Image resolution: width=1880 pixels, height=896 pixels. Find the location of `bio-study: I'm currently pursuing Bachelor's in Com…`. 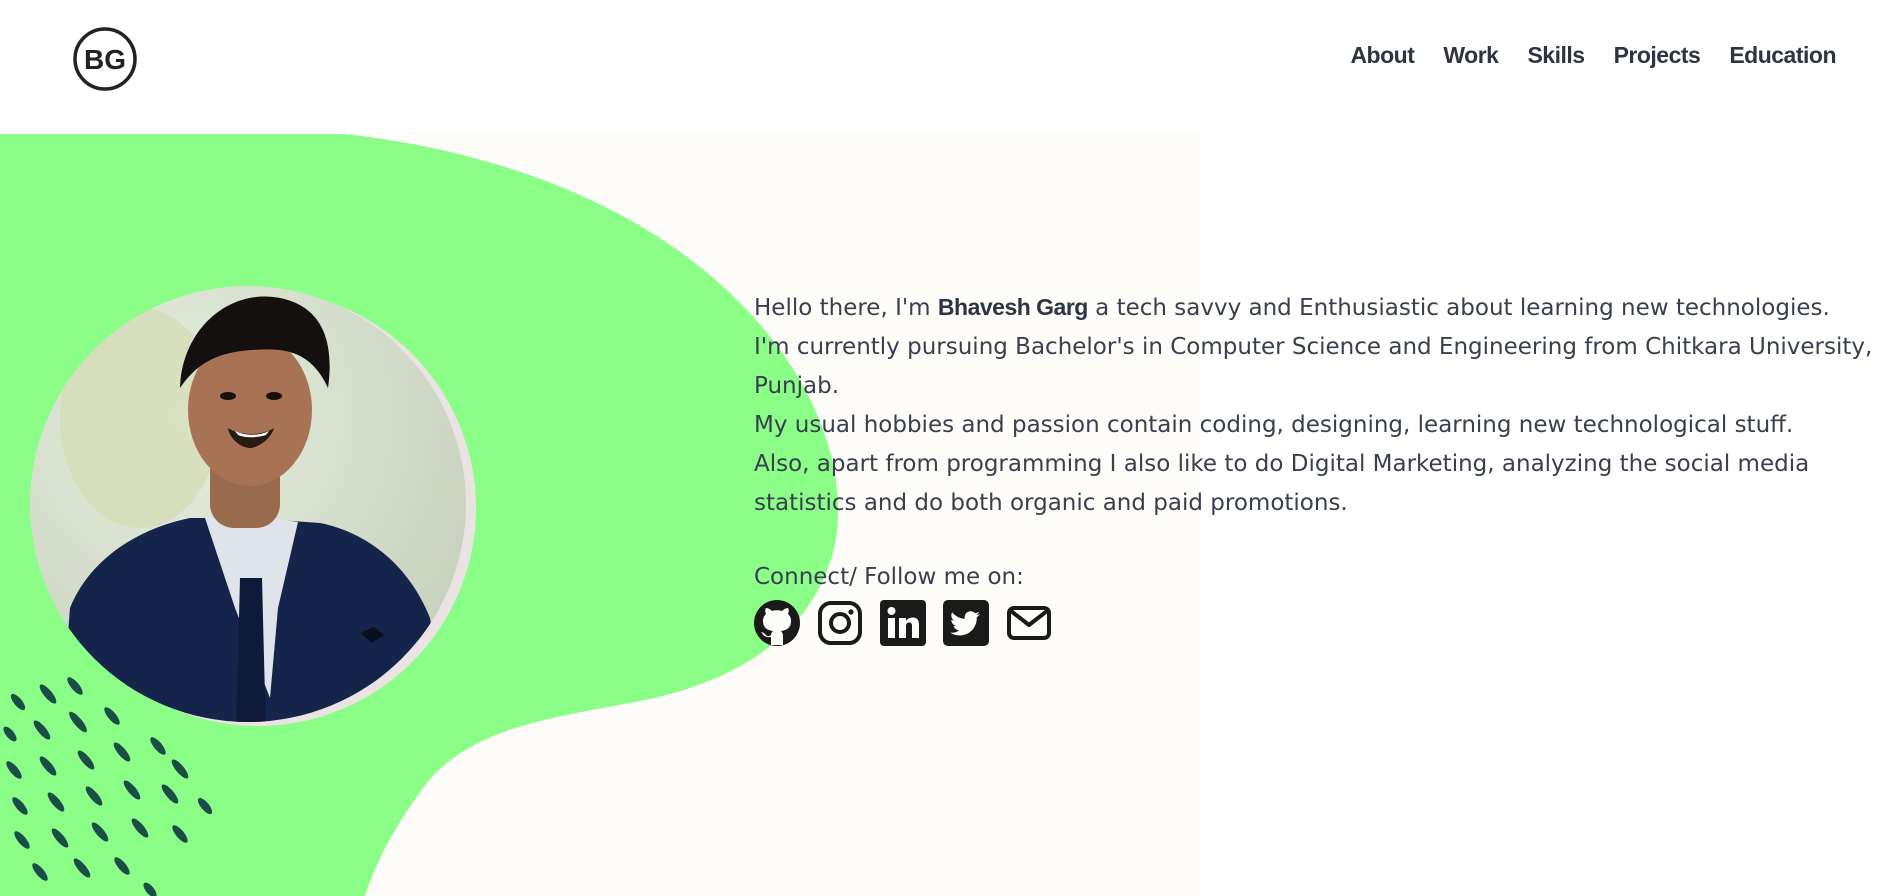

bio-study: I'm currently pursuing Bachelor's in Com… is located at coordinates (1313, 366).